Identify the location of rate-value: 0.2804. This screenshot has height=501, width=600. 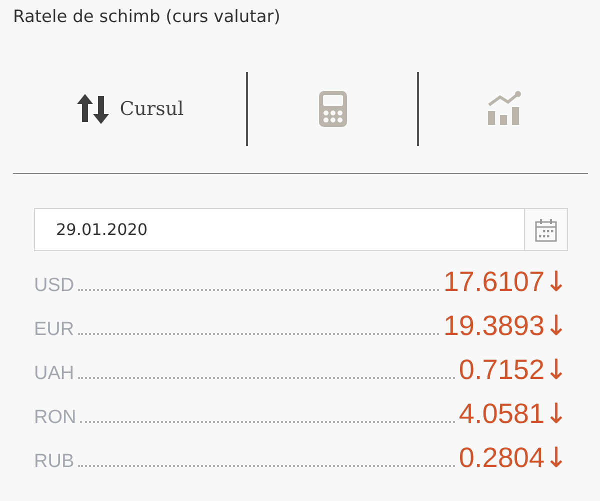
(501, 458).